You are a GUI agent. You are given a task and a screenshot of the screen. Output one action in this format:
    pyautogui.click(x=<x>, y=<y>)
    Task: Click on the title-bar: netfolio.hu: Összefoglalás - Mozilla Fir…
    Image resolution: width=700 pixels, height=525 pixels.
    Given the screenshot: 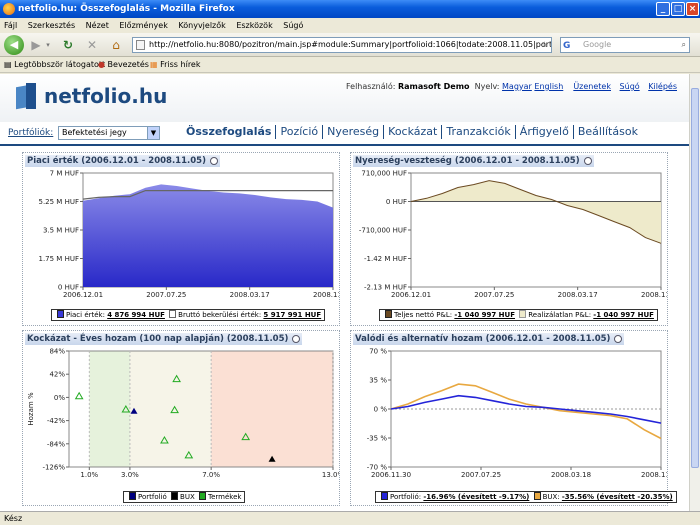 What is the action you would take?
    pyautogui.click(x=350, y=9)
    